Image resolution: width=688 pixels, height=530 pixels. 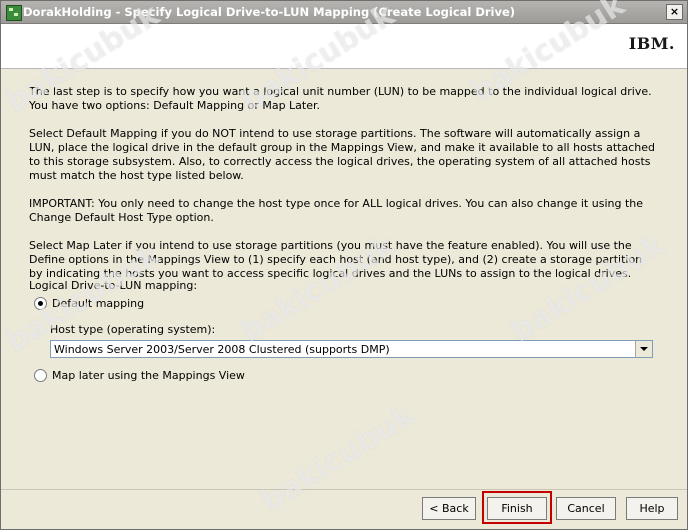 What do you see at coordinates (586, 508) in the screenshot?
I see `cancel-button: Cancel` at bounding box center [586, 508].